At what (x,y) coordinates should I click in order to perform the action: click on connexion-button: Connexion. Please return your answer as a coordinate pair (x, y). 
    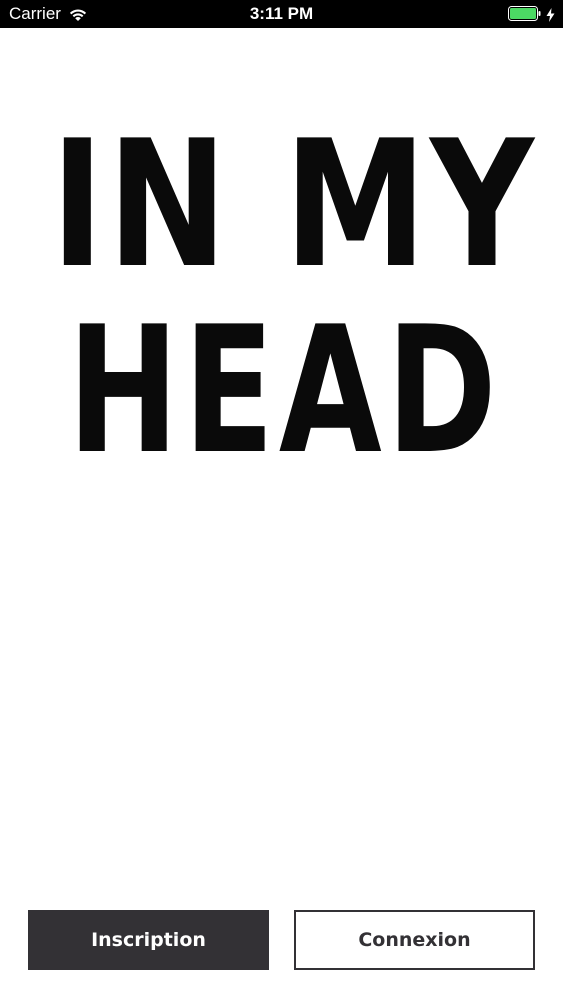
    Looking at the image, I should click on (414, 940).